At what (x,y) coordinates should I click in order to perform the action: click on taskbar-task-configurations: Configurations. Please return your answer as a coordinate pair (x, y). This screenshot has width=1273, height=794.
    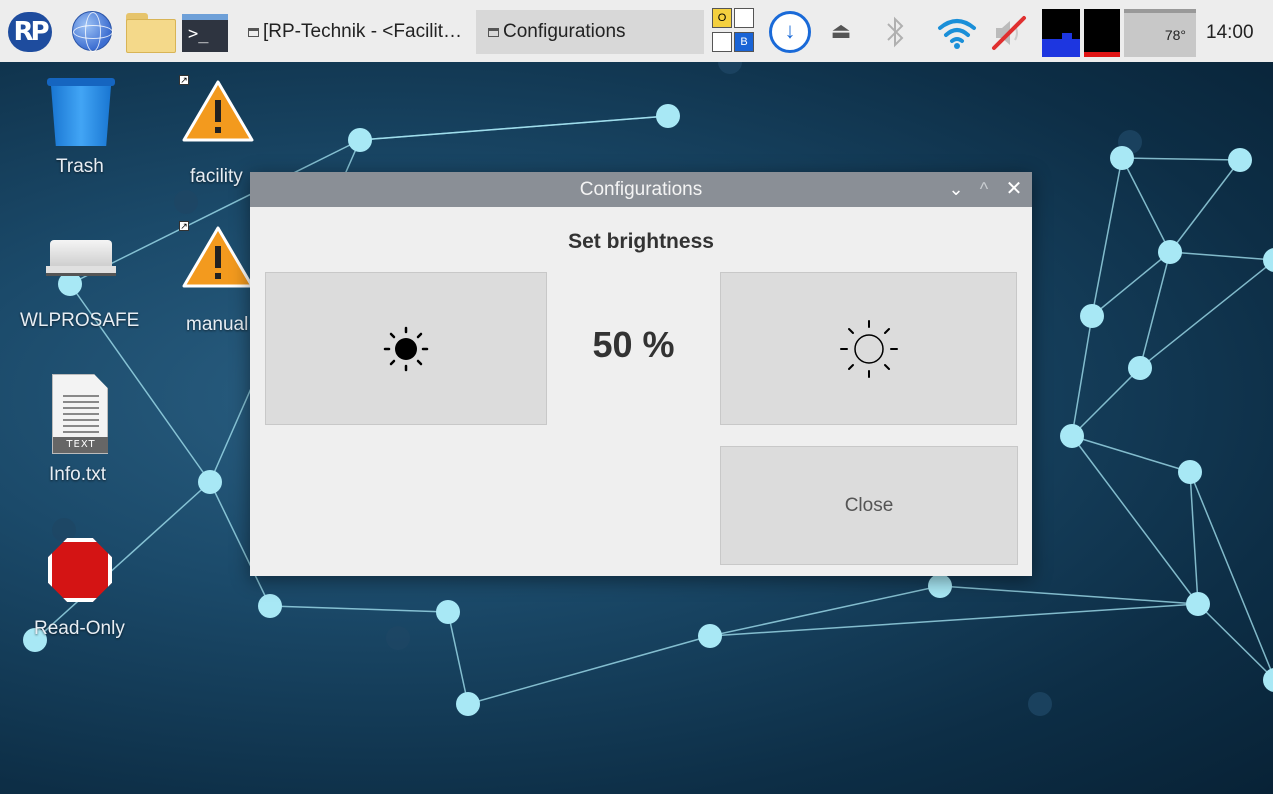
    Looking at the image, I should click on (590, 32).